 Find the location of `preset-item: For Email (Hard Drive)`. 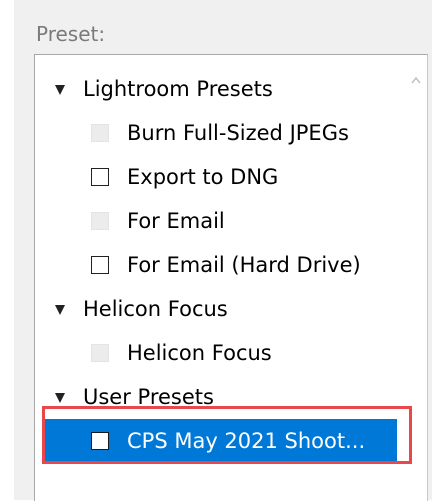

preset-item: For Email (Hard Drive) is located at coordinates (221, 265).